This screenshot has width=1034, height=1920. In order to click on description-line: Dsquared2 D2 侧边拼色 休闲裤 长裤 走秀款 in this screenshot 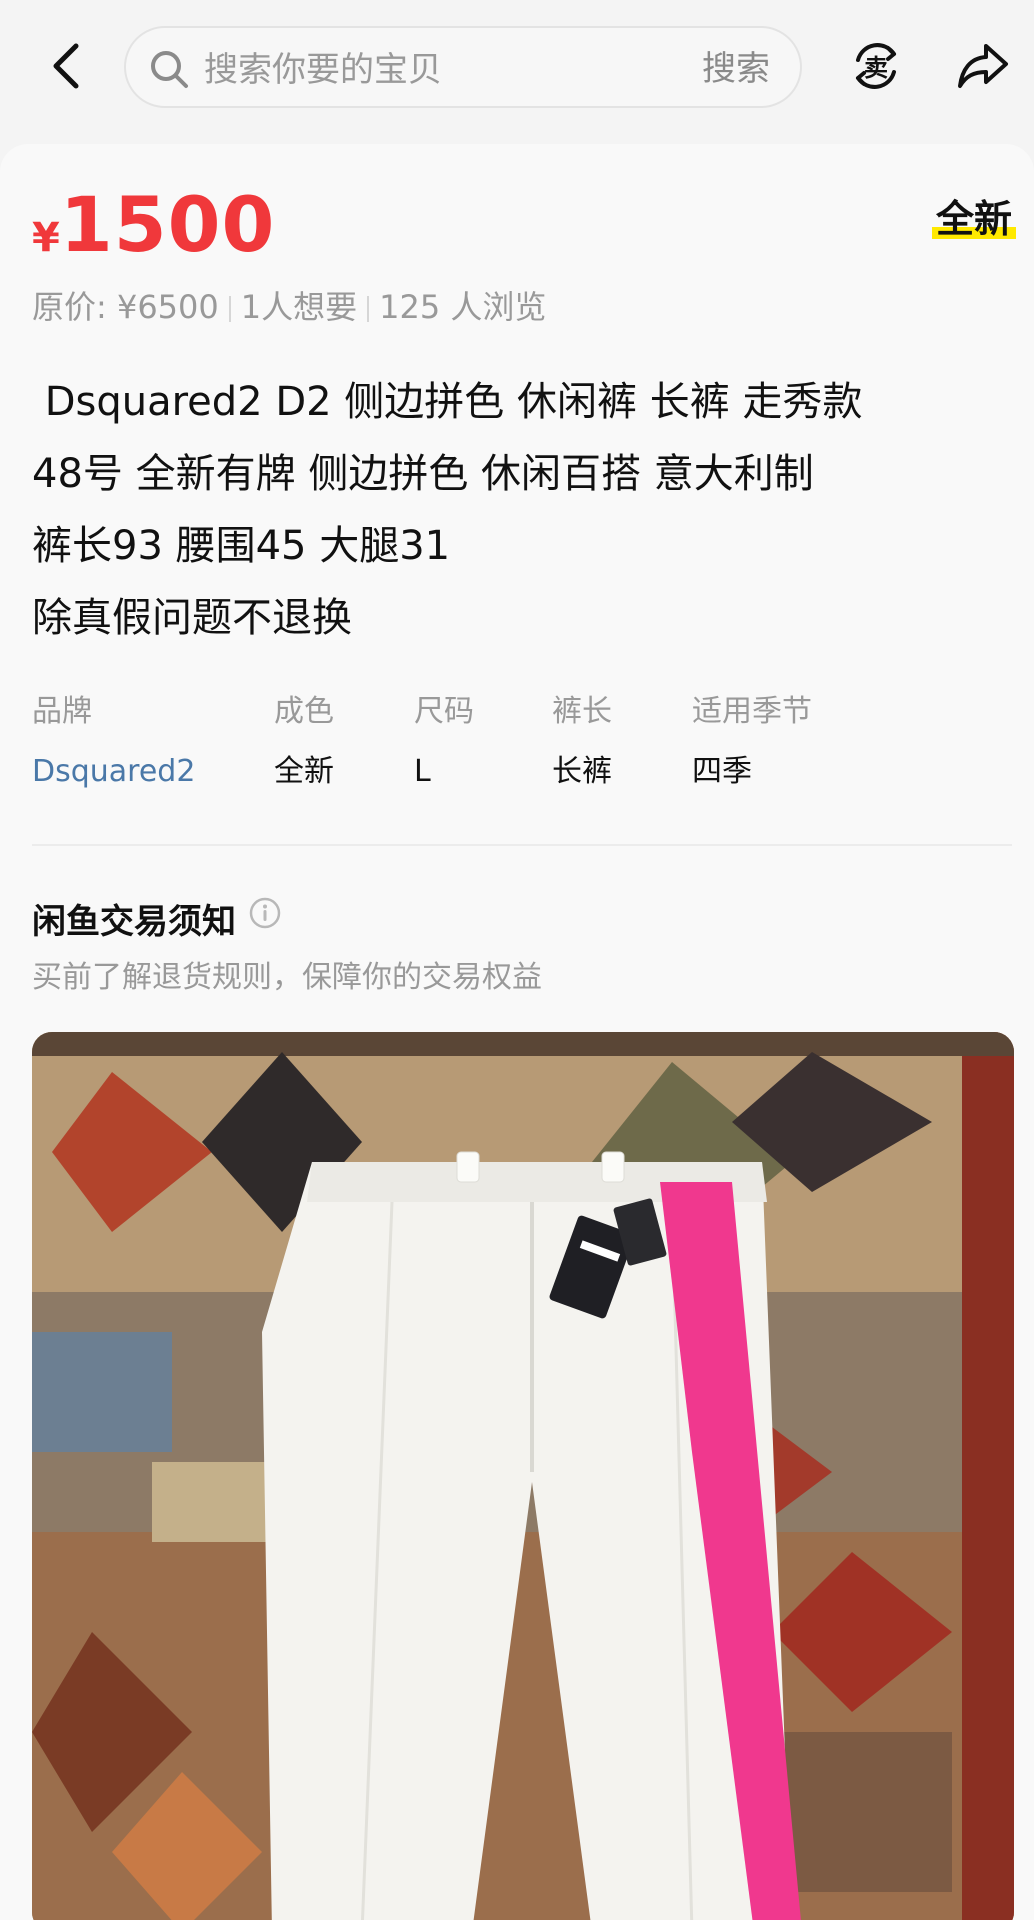, I will do `click(447, 402)`.